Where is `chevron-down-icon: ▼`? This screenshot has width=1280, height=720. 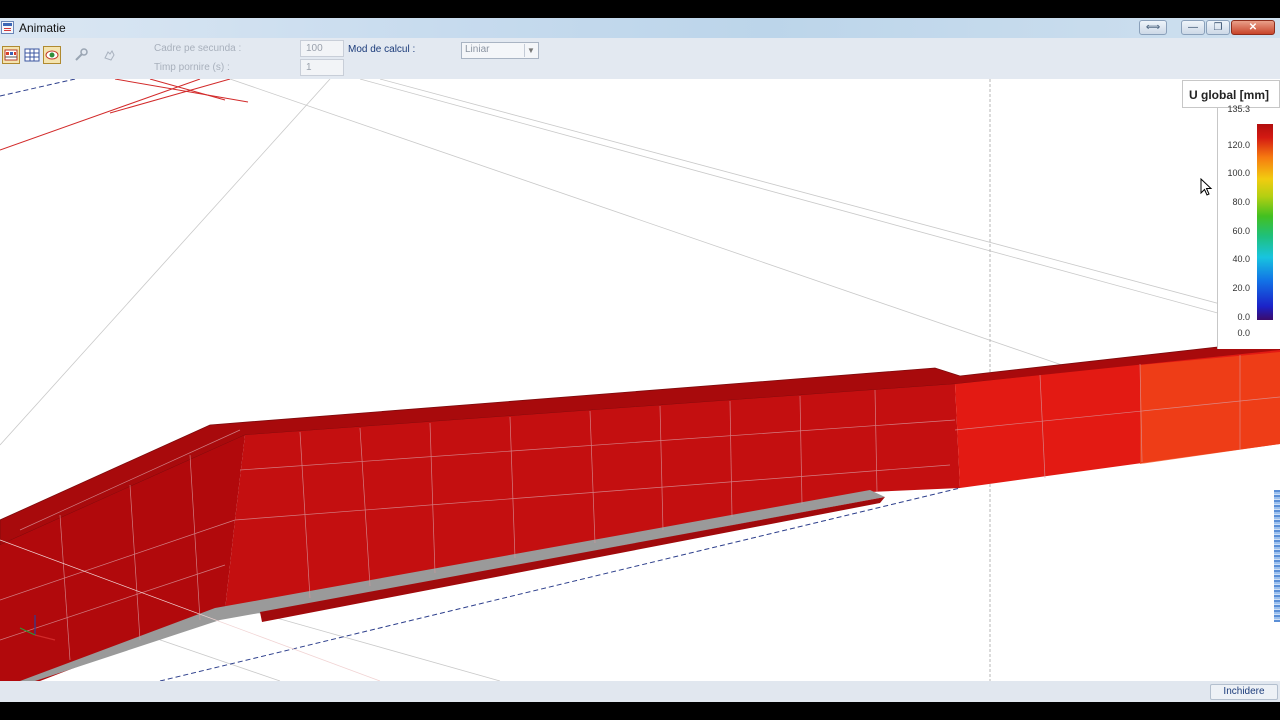 chevron-down-icon: ▼ is located at coordinates (530, 50).